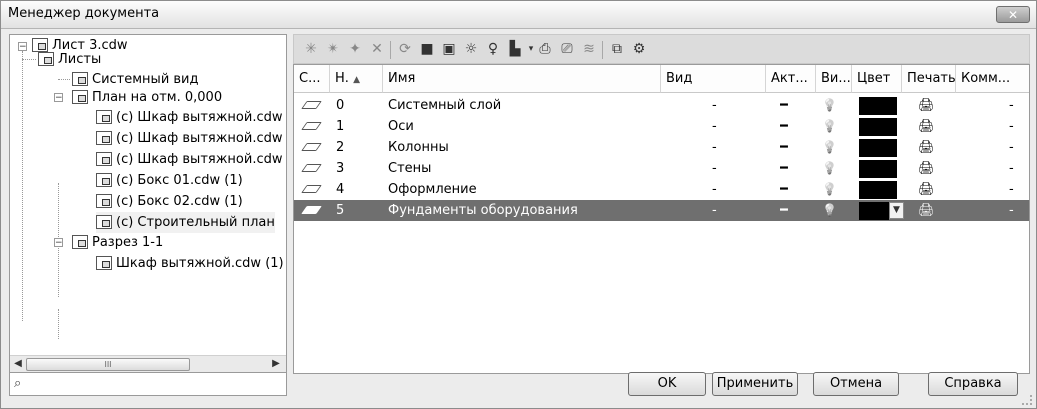  What do you see at coordinates (1013, 14) in the screenshot?
I see `close-button: ✕` at bounding box center [1013, 14].